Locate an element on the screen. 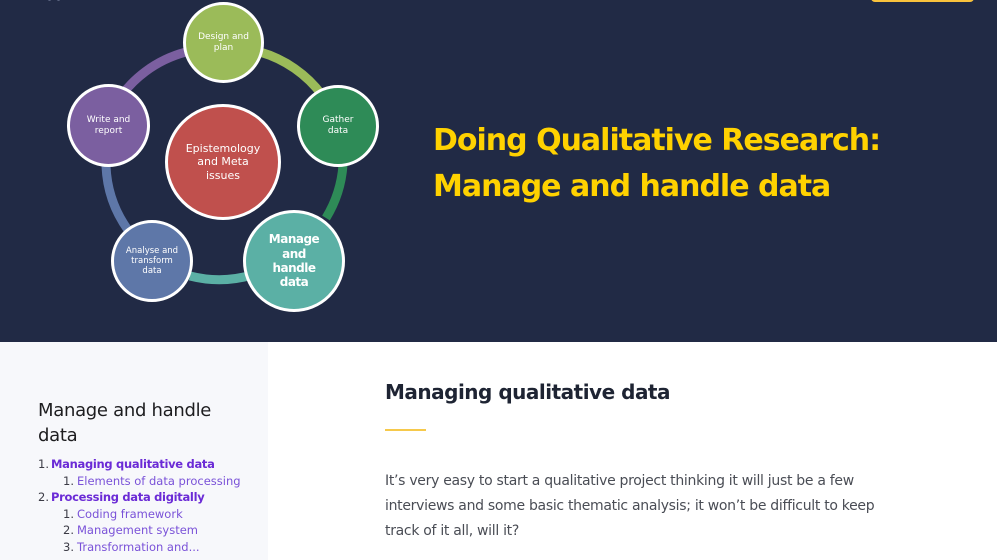 This screenshot has width=997, height=560. toc-subitem: 2. Management system is located at coordinates (130, 530).